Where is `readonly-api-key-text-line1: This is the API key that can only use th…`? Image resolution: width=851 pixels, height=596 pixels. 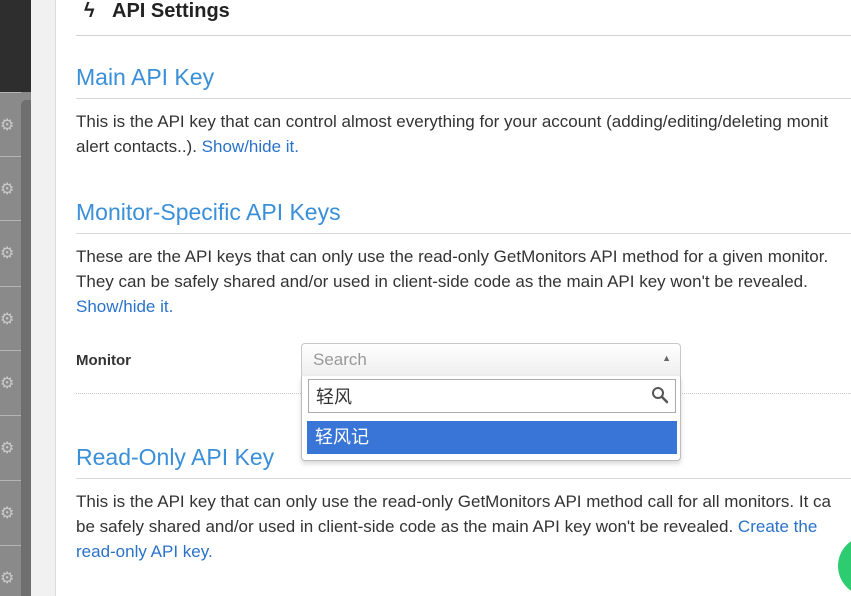 readonly-api-key-text-line1: This is the API key that can only use th… is located at coordinates (453, 501).